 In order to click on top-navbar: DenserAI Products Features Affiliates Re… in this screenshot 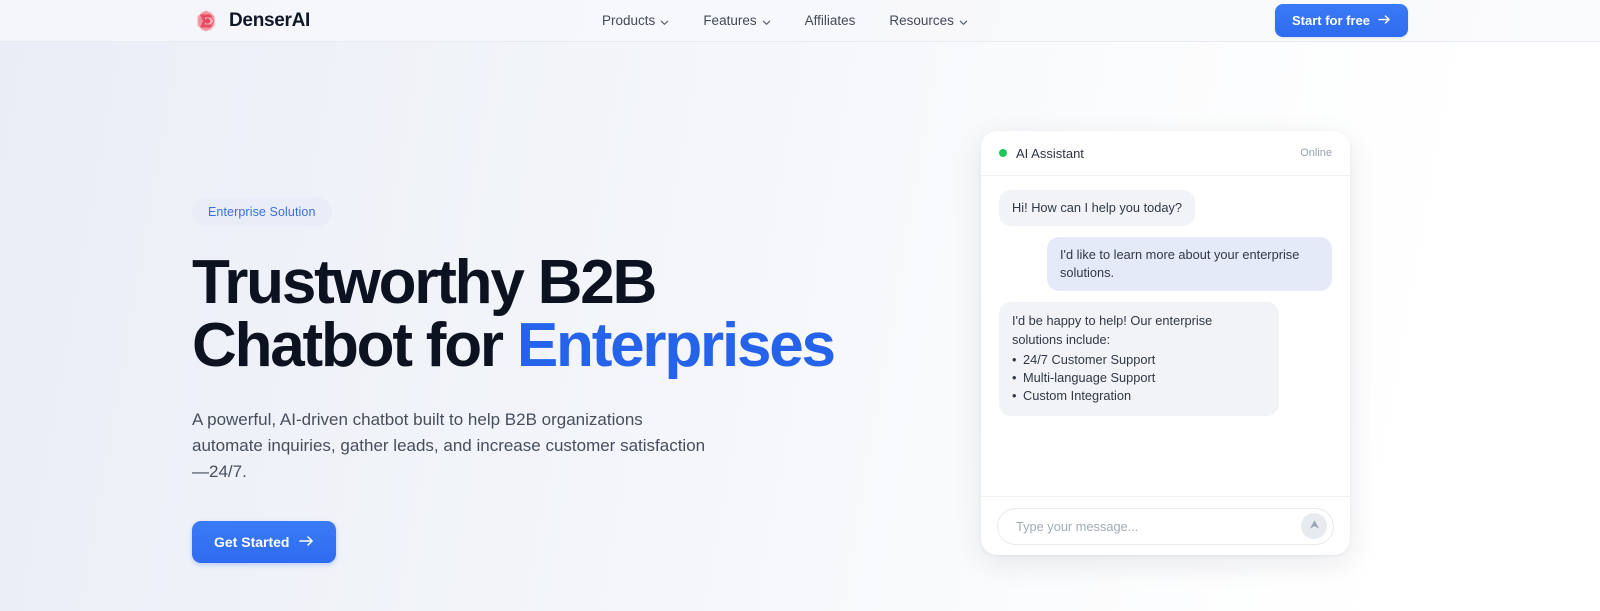, I will do `click(800, 21)`.